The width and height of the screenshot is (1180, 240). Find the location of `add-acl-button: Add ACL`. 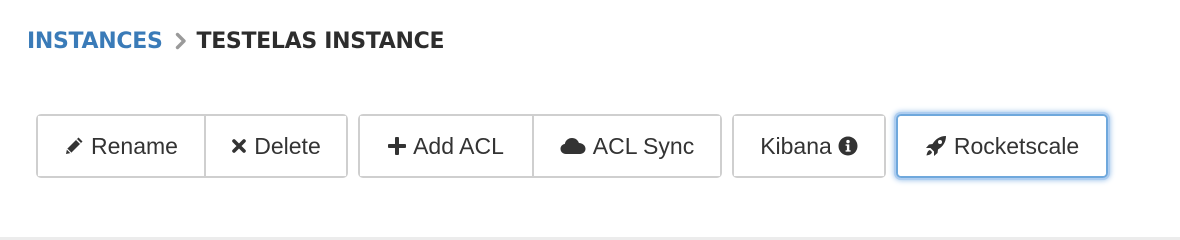

add-acl-button: Add ACL is located at coordinates (446, 146).